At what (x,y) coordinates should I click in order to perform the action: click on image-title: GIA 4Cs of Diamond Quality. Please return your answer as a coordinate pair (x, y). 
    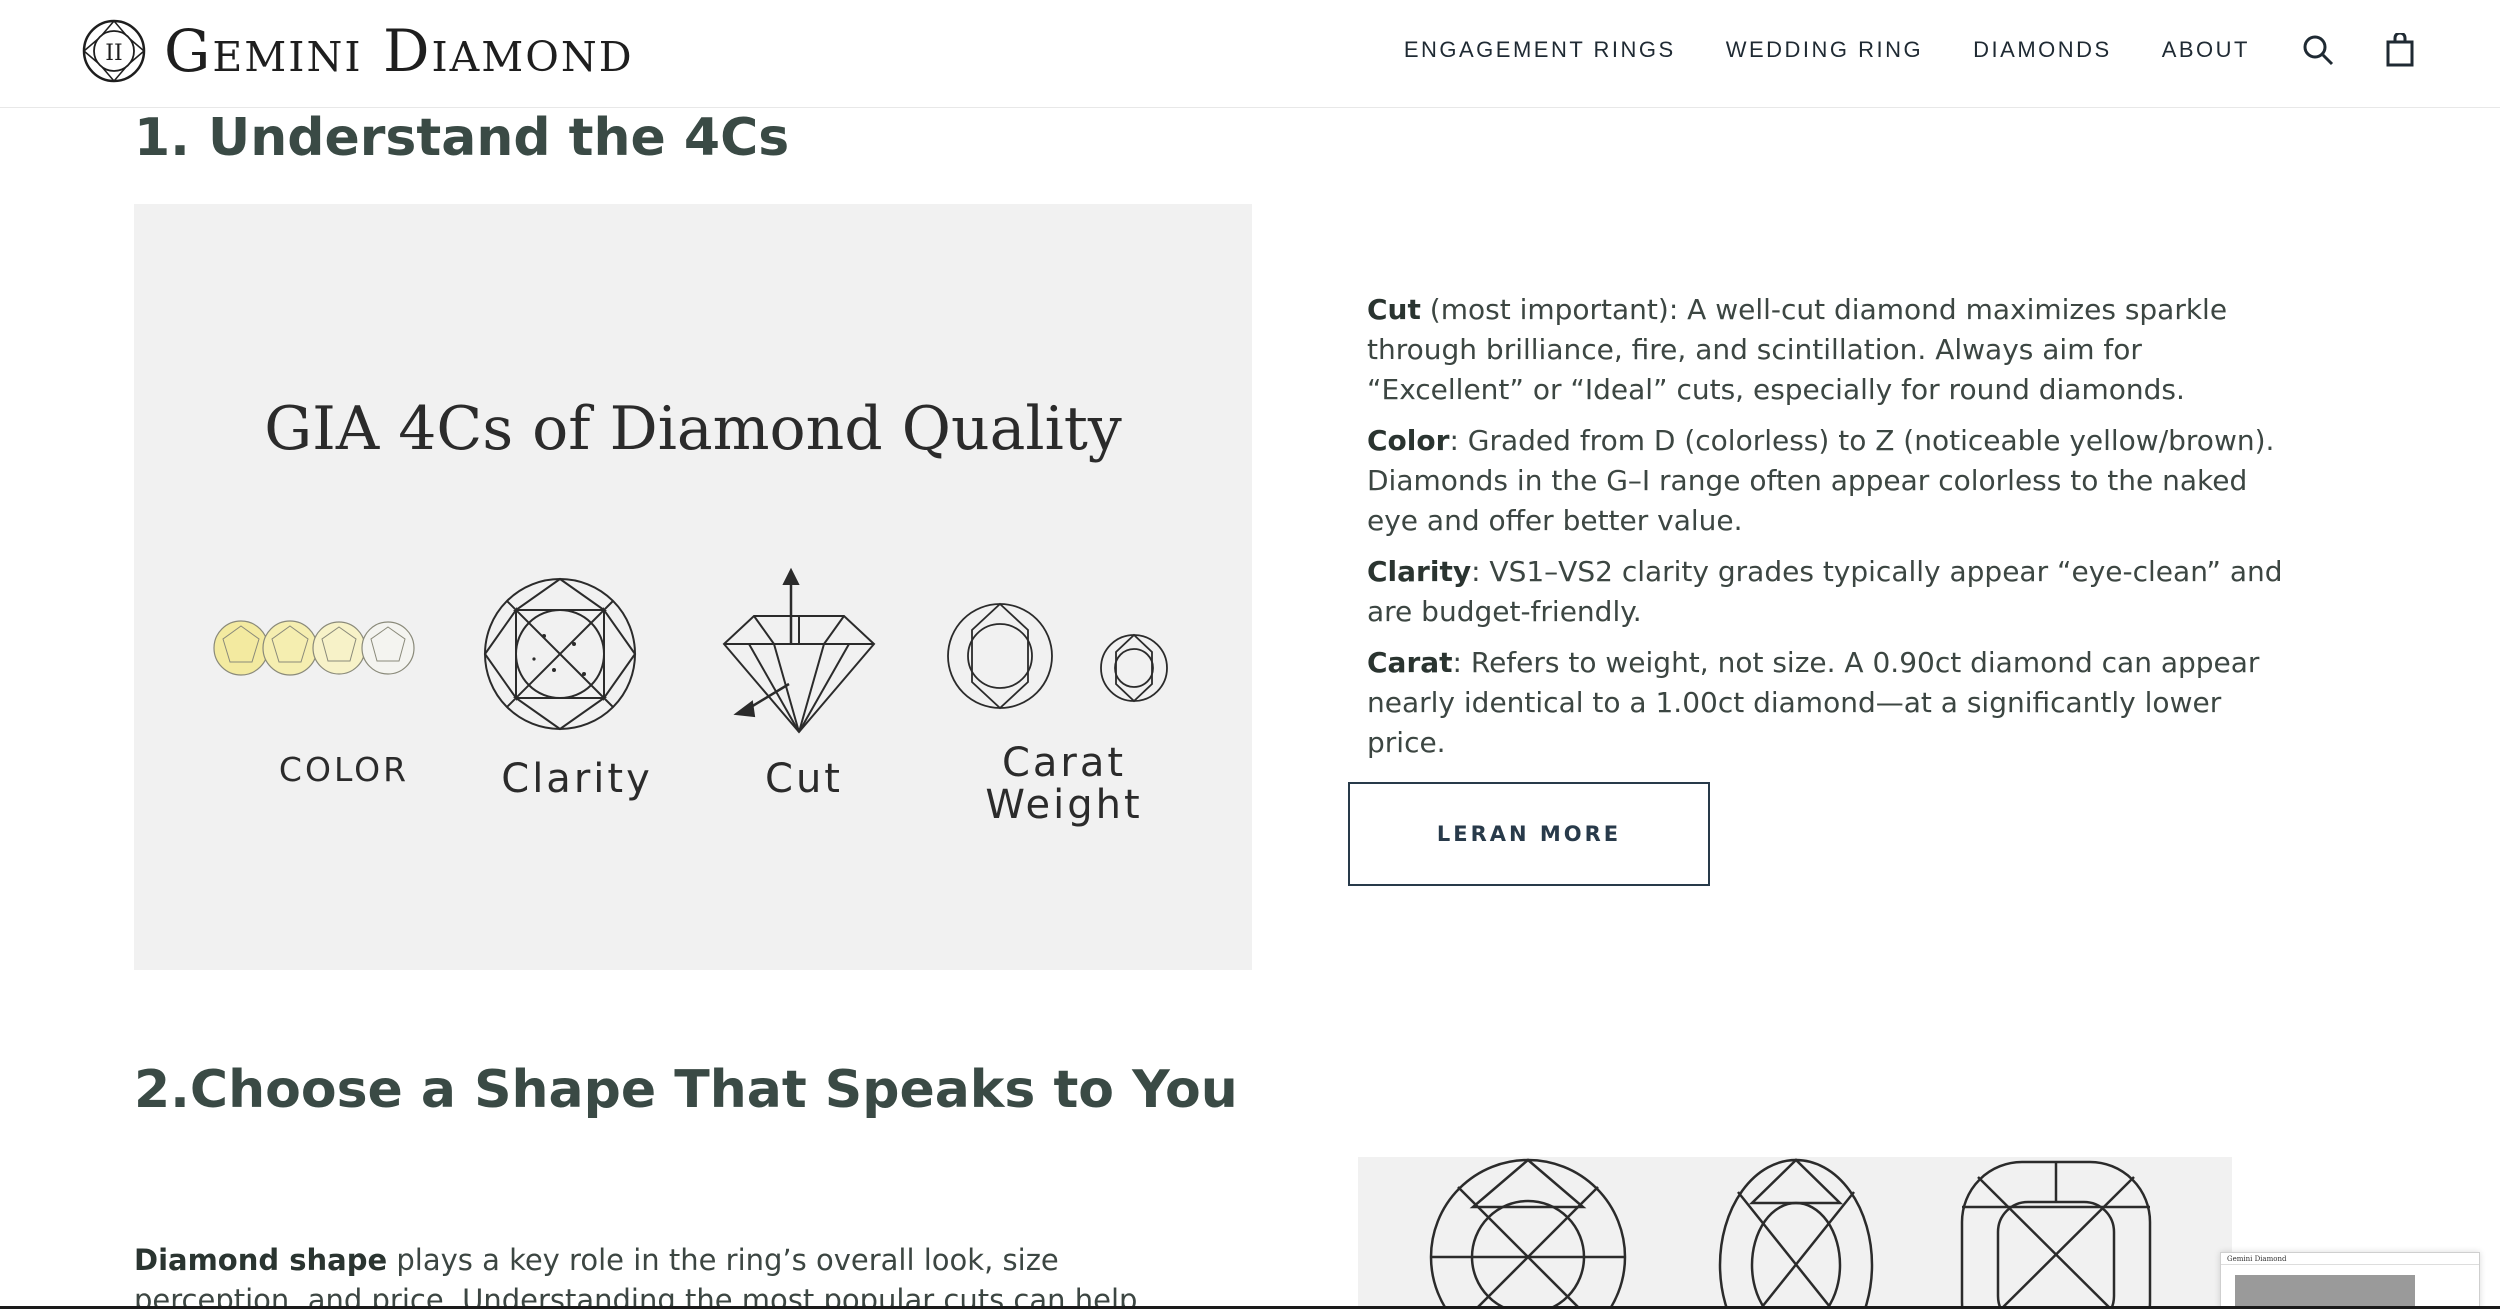
    Looking at the image, I should click on (693, 429).